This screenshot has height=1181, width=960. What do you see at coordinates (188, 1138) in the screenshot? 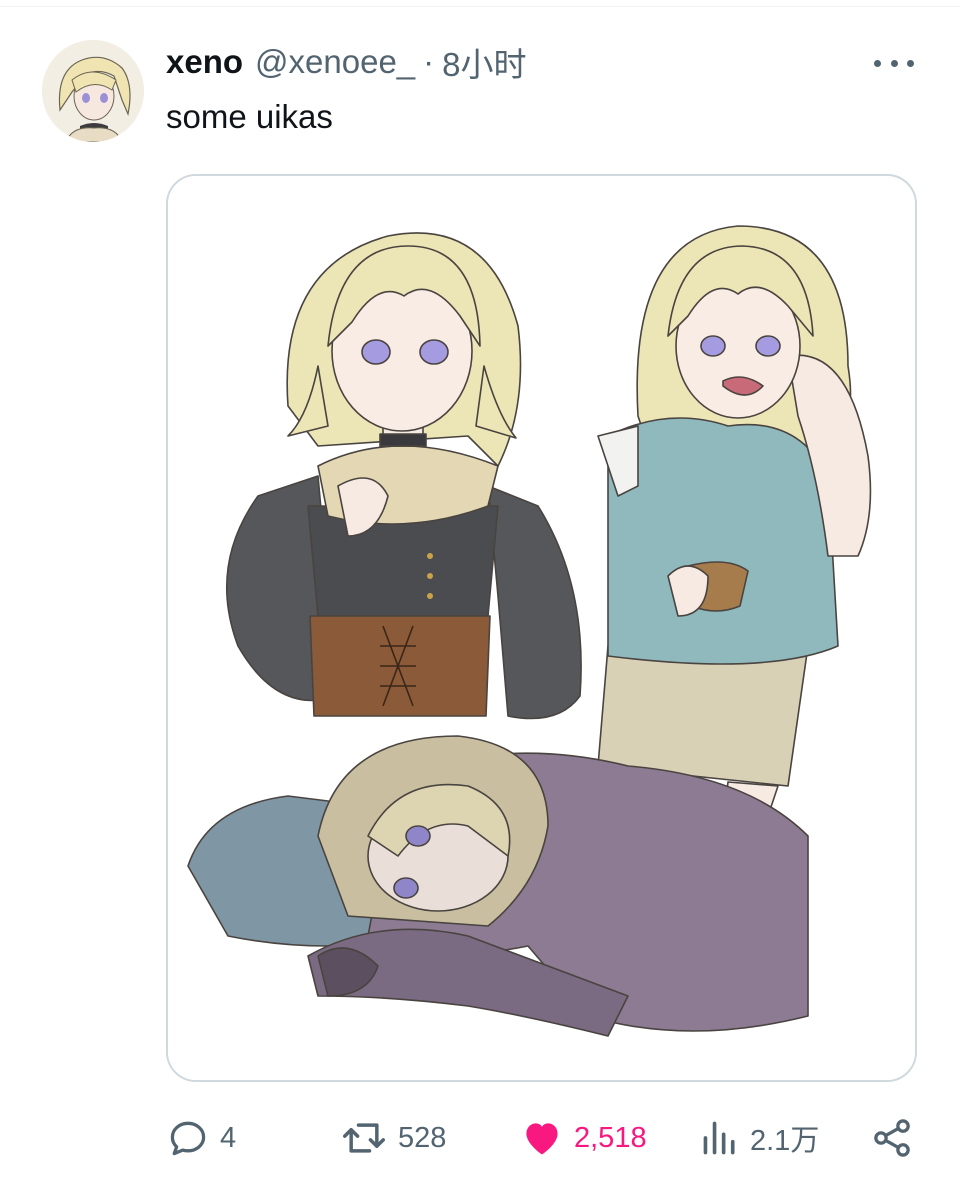
I see `reply-bubble-icon` at bounding box center [188, 1138].